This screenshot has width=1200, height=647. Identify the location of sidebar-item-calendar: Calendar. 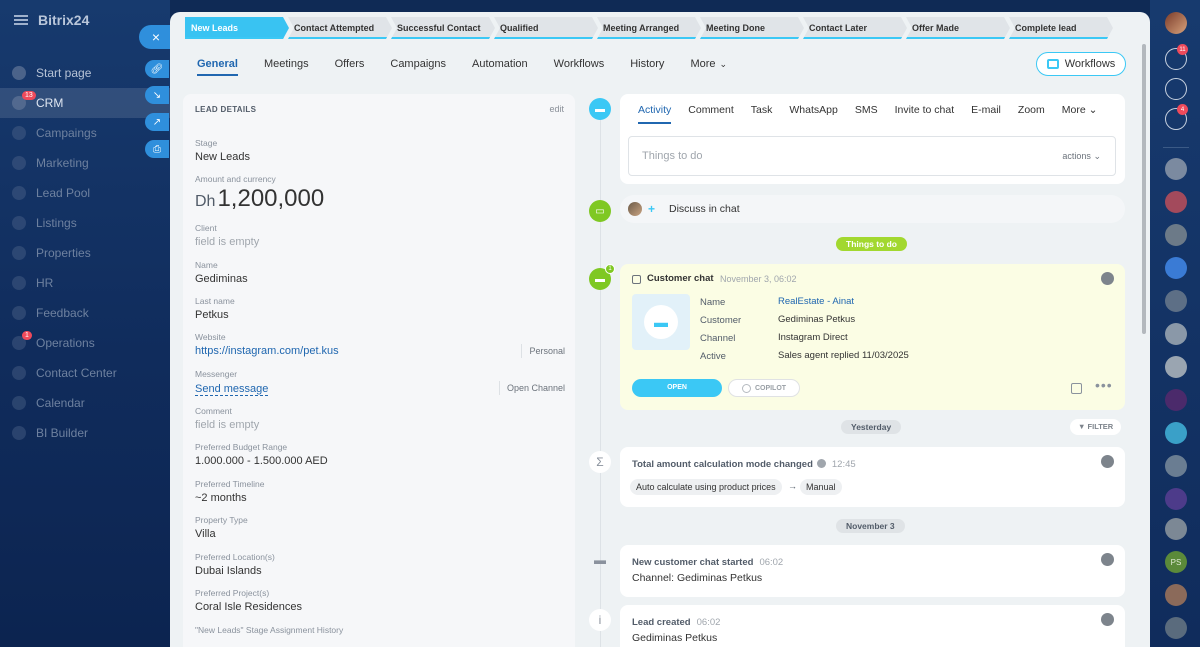
(85, 403).